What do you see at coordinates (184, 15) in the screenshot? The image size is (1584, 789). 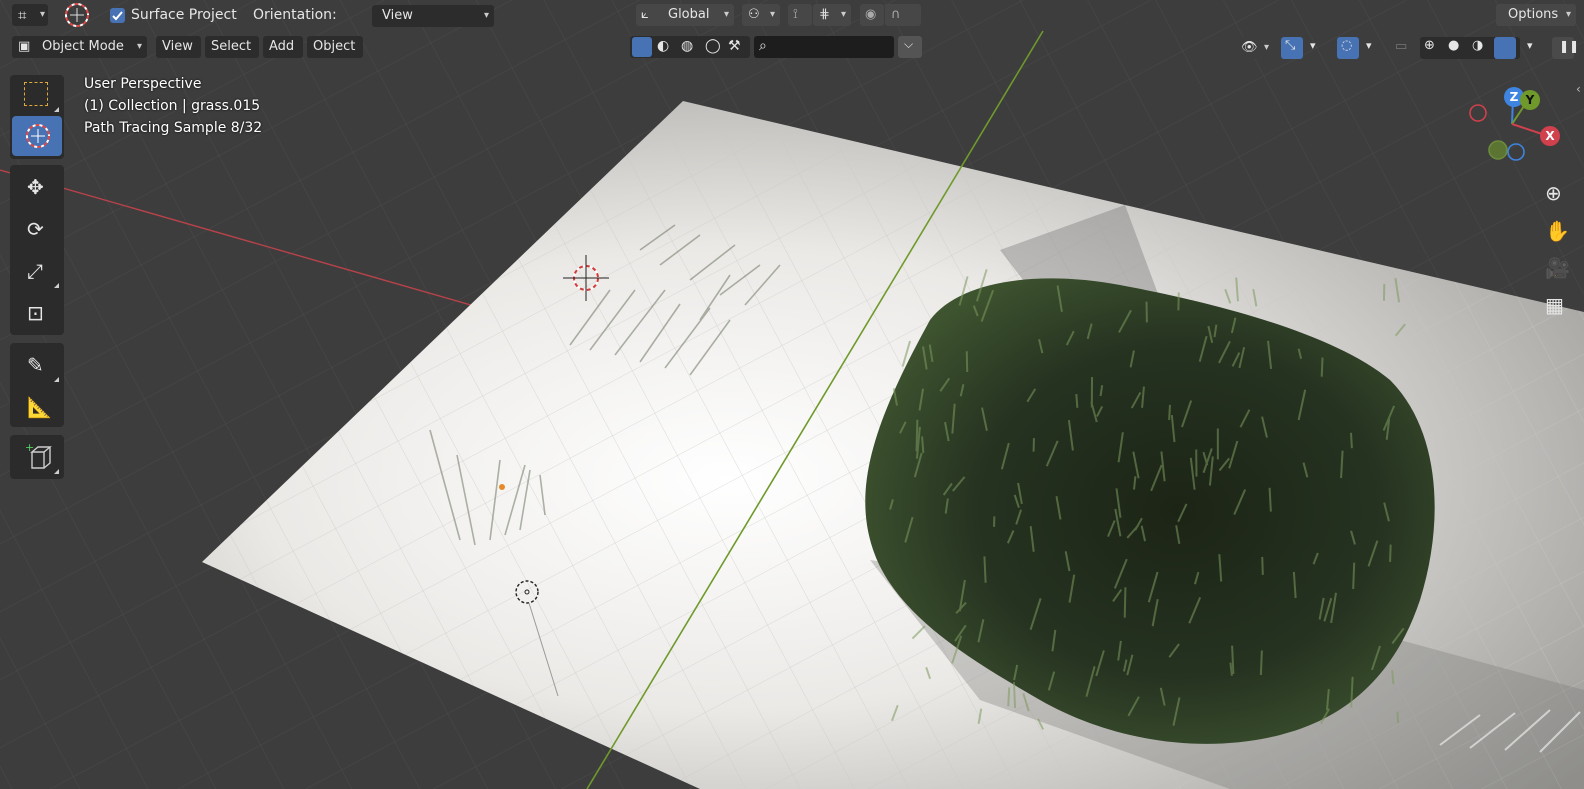 I see `surface-project-label: Surface Project` at bounding box center [184, 15].